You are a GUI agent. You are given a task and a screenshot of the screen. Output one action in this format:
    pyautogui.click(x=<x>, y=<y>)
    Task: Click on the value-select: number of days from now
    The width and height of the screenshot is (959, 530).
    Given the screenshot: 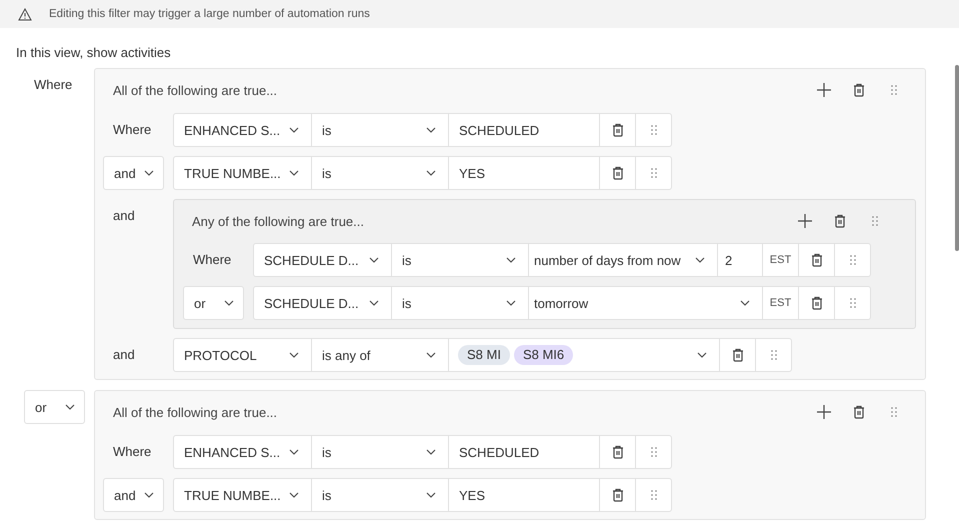 What is the action you would take?
    pyautogui.click(x=622, y=260)
    